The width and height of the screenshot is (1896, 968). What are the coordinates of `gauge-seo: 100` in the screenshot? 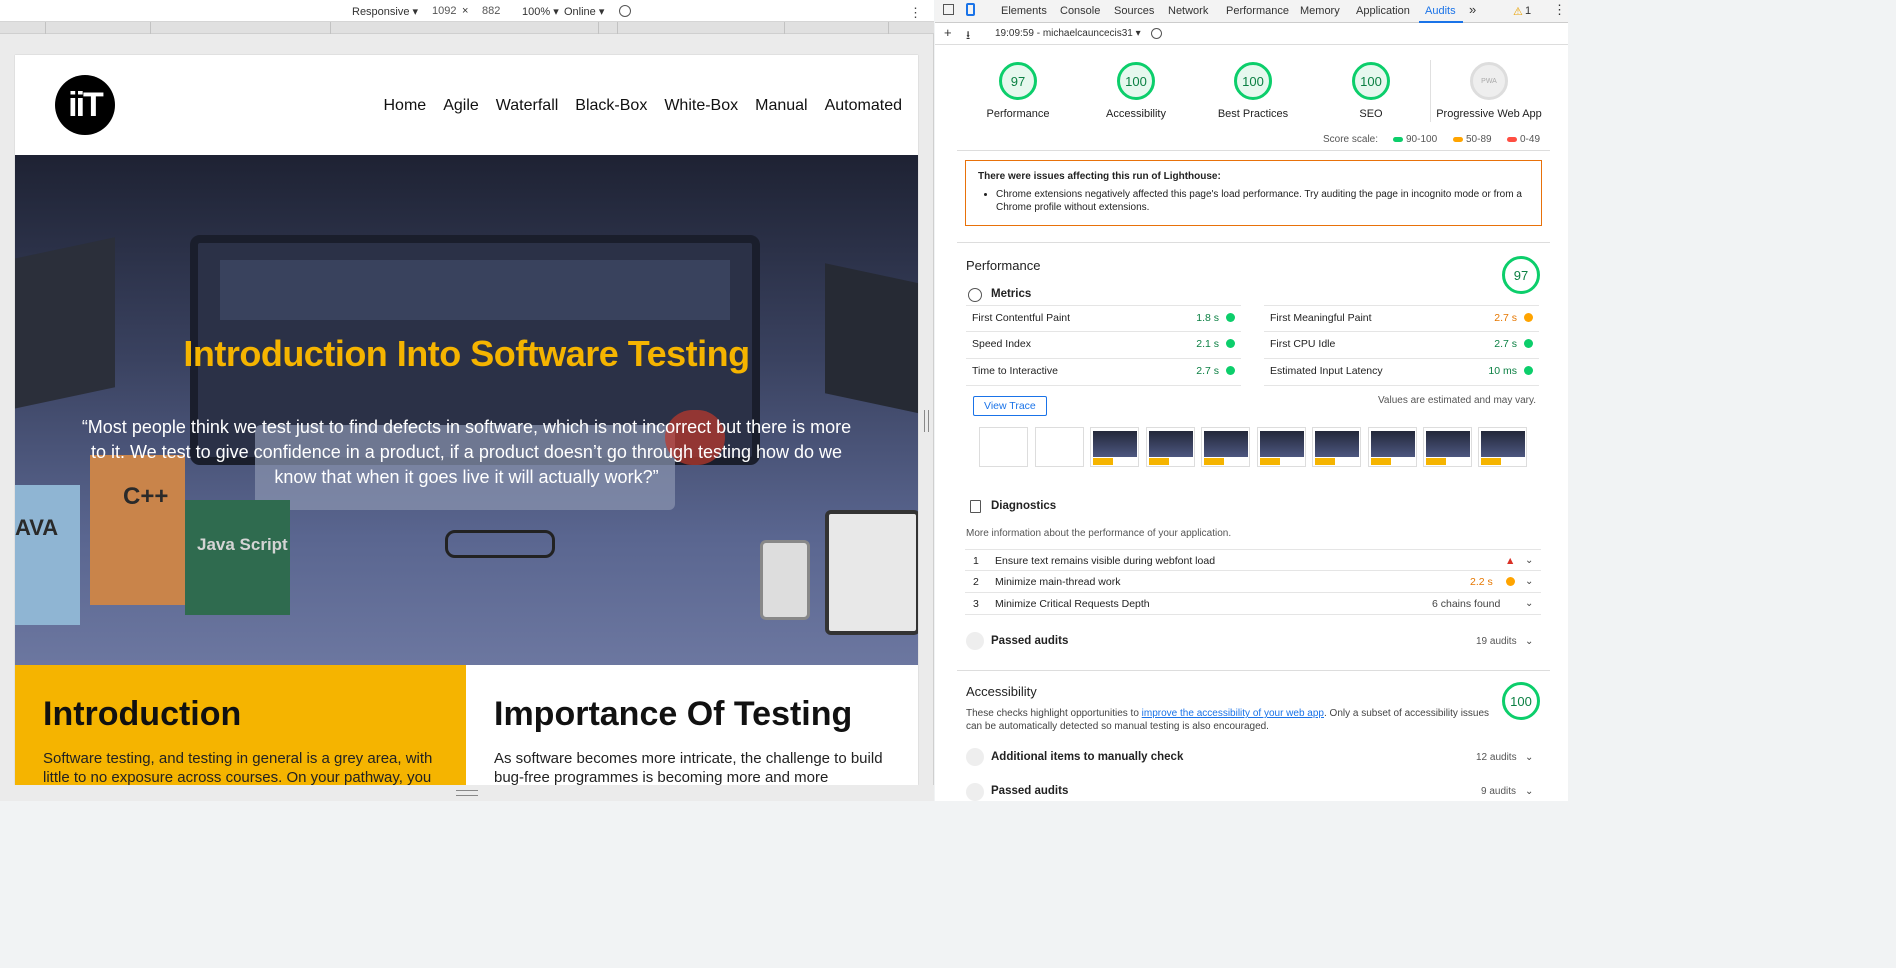 It's located at (1371, 81).